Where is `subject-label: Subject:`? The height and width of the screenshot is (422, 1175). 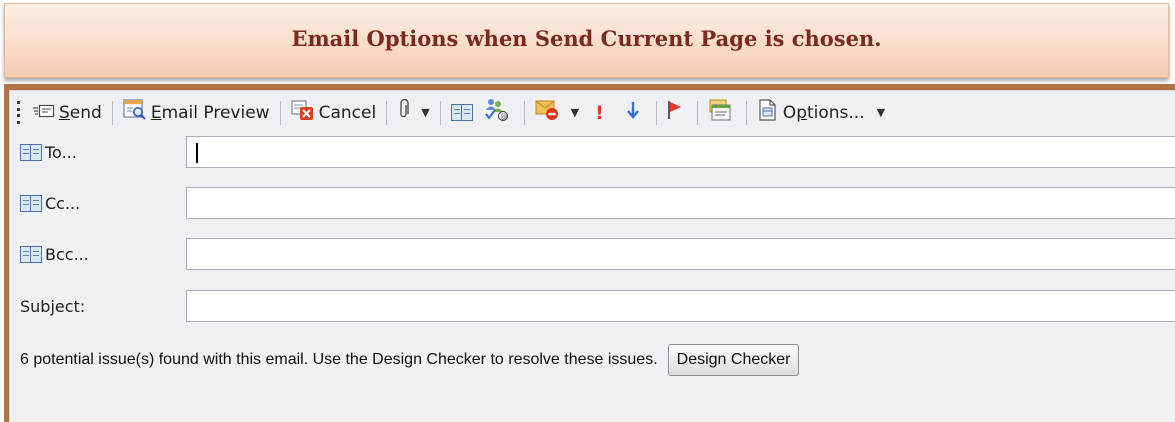
subject-label: Subject: is located at coordinates (53, 306).